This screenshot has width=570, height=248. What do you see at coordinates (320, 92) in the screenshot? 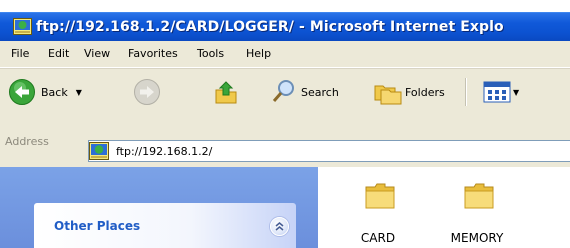
I see `search-label: Search` at bounding box center [320, 92].